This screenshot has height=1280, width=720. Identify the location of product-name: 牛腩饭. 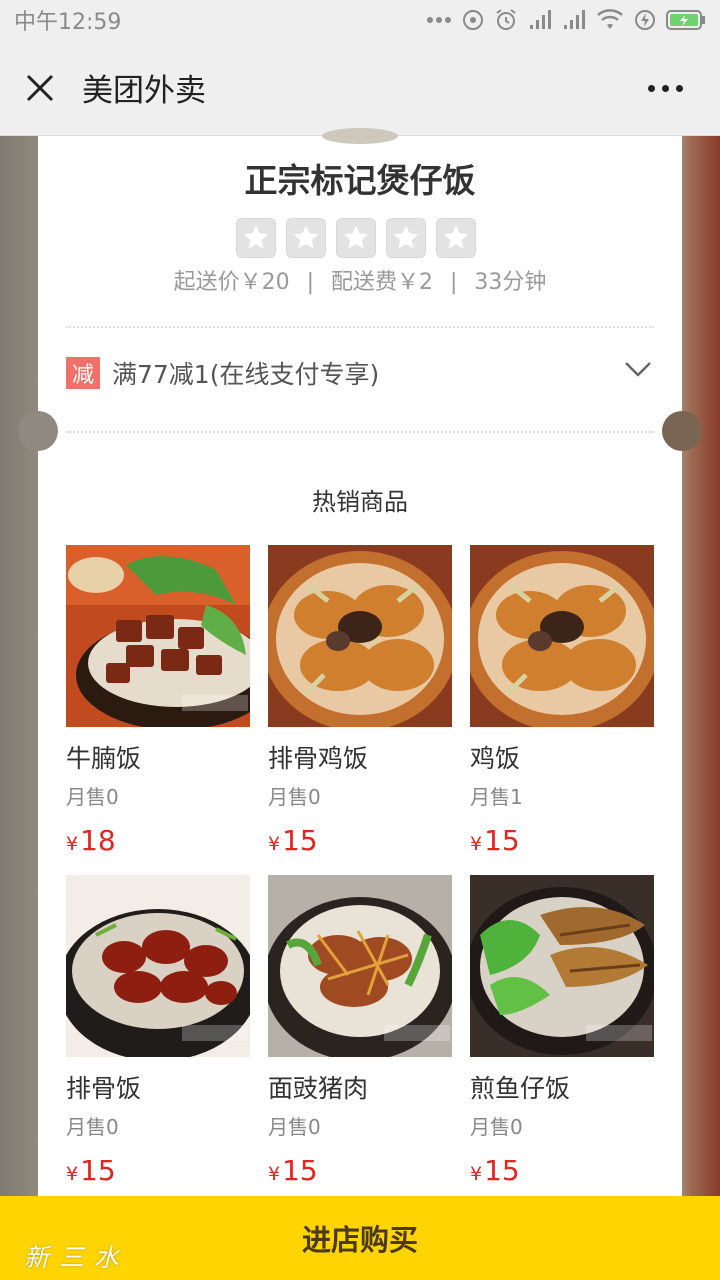
(104, 758).